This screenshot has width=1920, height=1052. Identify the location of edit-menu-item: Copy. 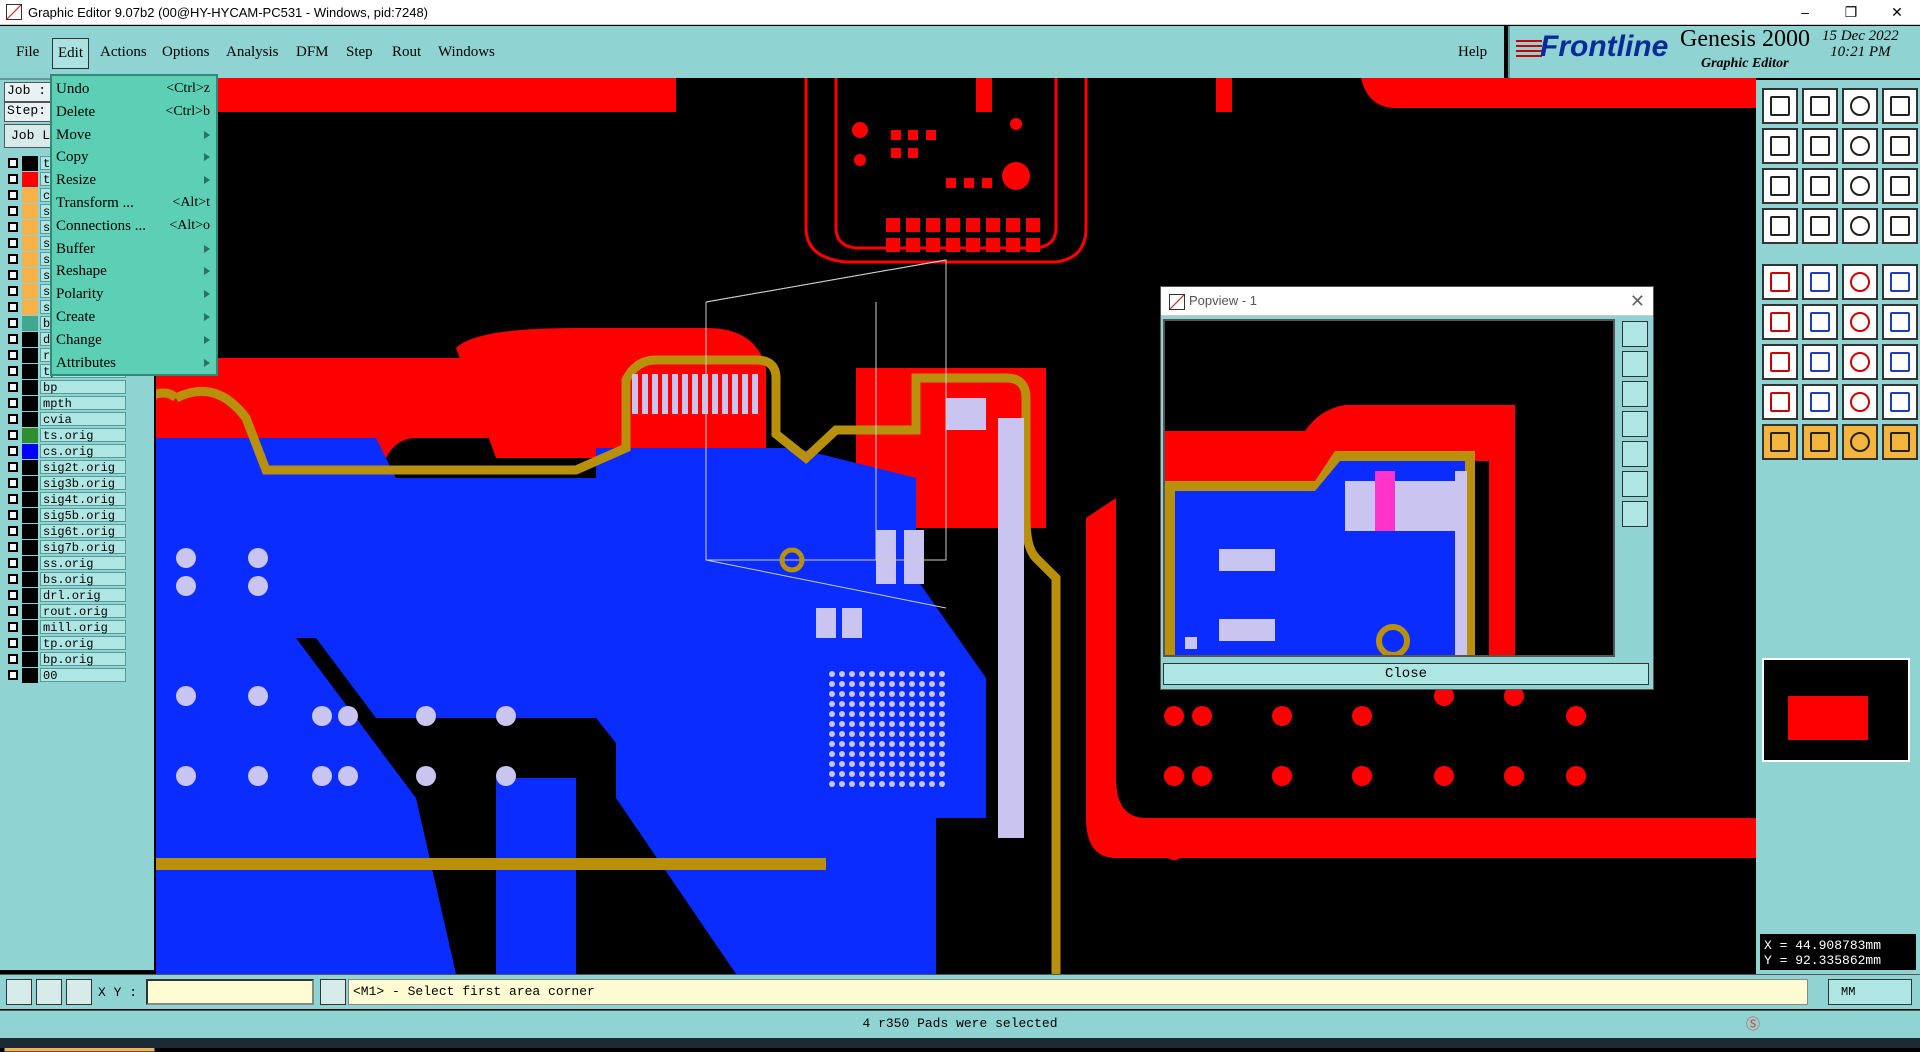
(135, 157).